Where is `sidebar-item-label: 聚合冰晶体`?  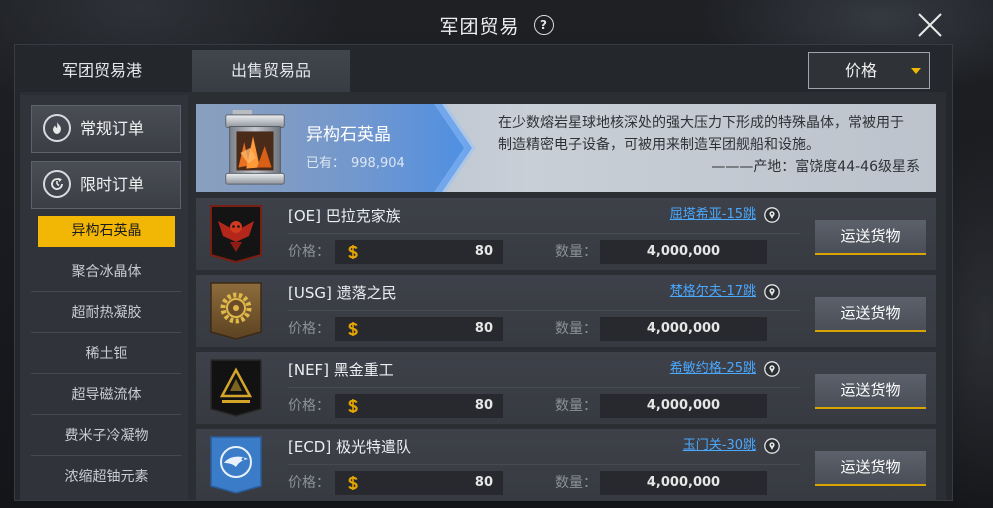
sidebar-item-label: 聚合冰晶体 is located at coordinates (106, 272).